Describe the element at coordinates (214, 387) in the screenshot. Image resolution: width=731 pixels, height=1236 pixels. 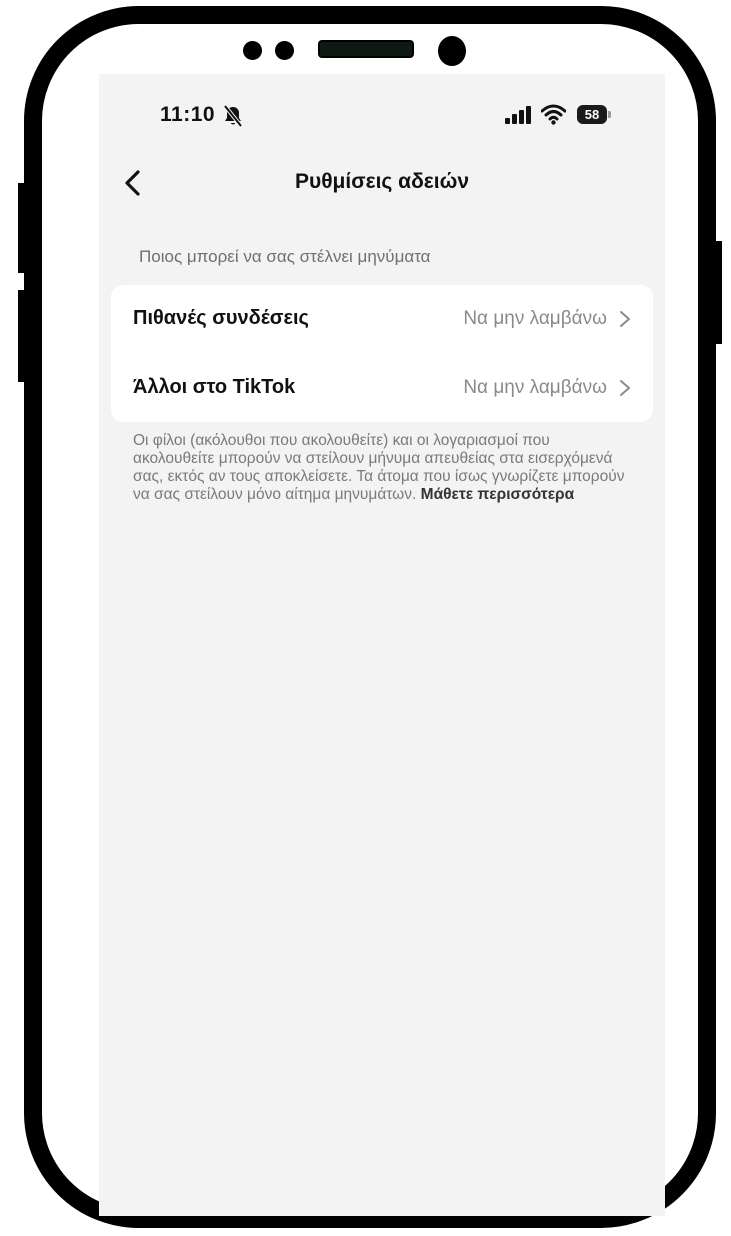
I see `row-label: Άλλοι στο TikTok` at that location.